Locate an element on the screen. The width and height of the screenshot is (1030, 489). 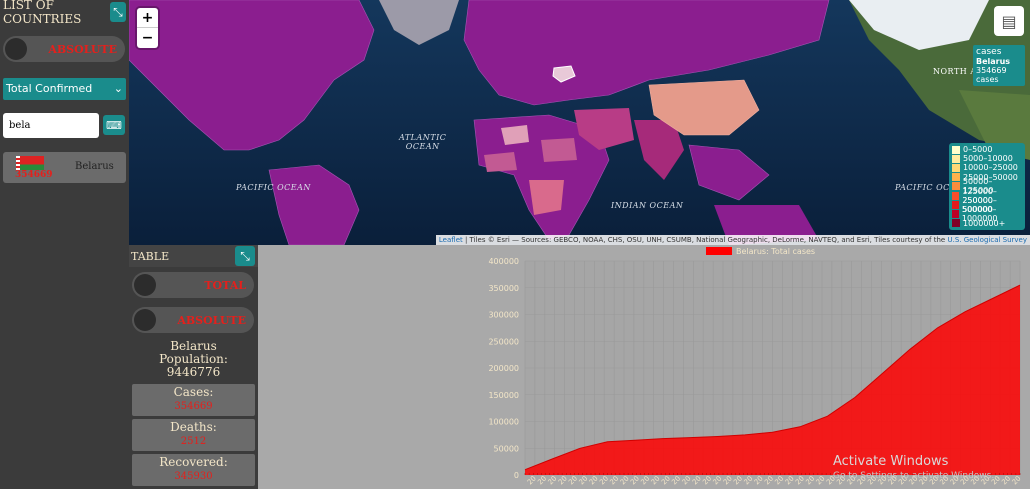
metric-select: Total Confirmed ⌄ is located at coordinates (64, 89).